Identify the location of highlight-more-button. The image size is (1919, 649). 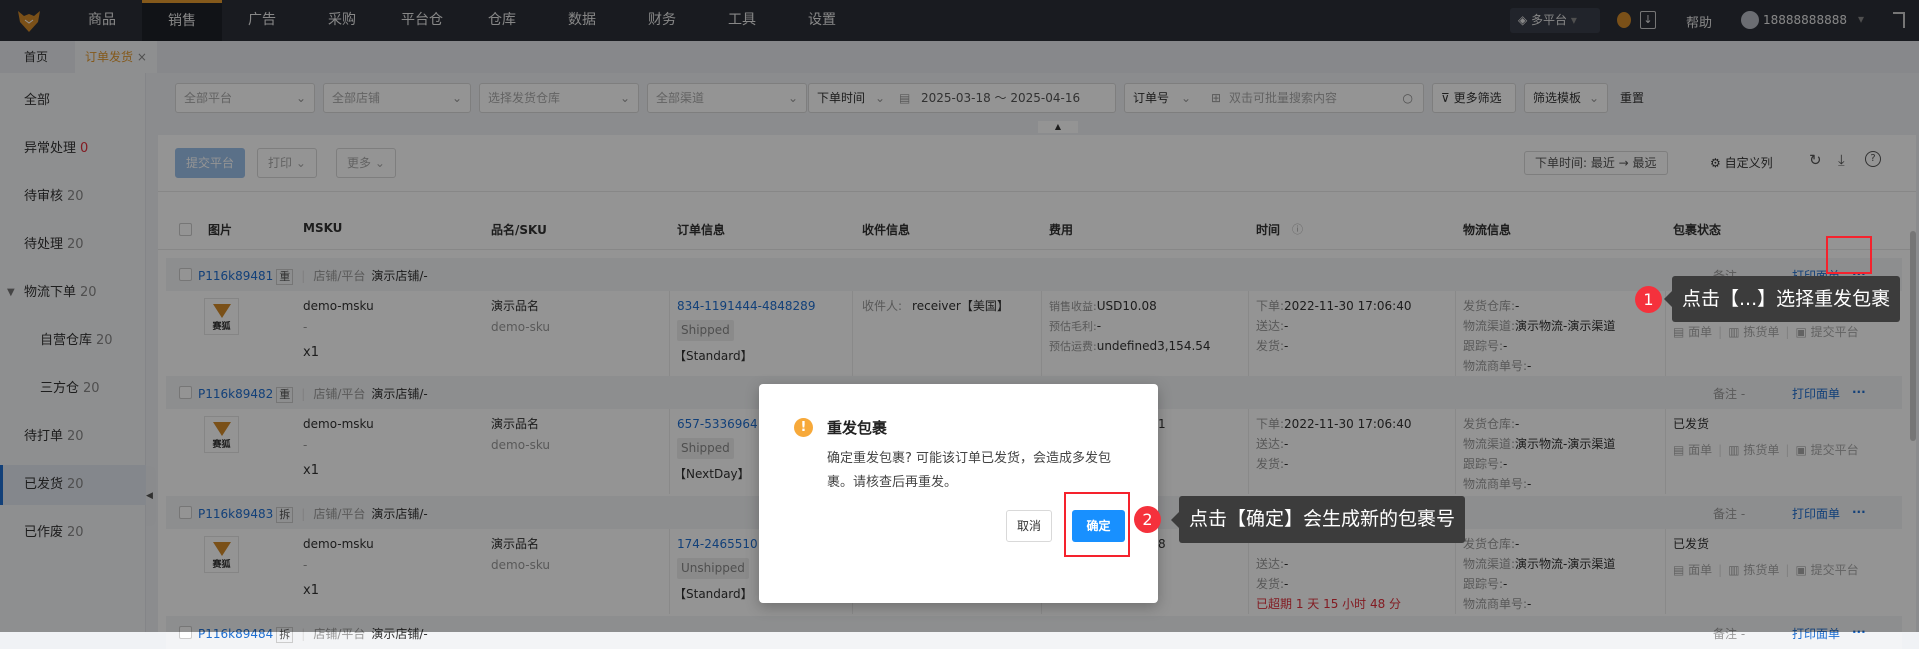
(1849, 255).